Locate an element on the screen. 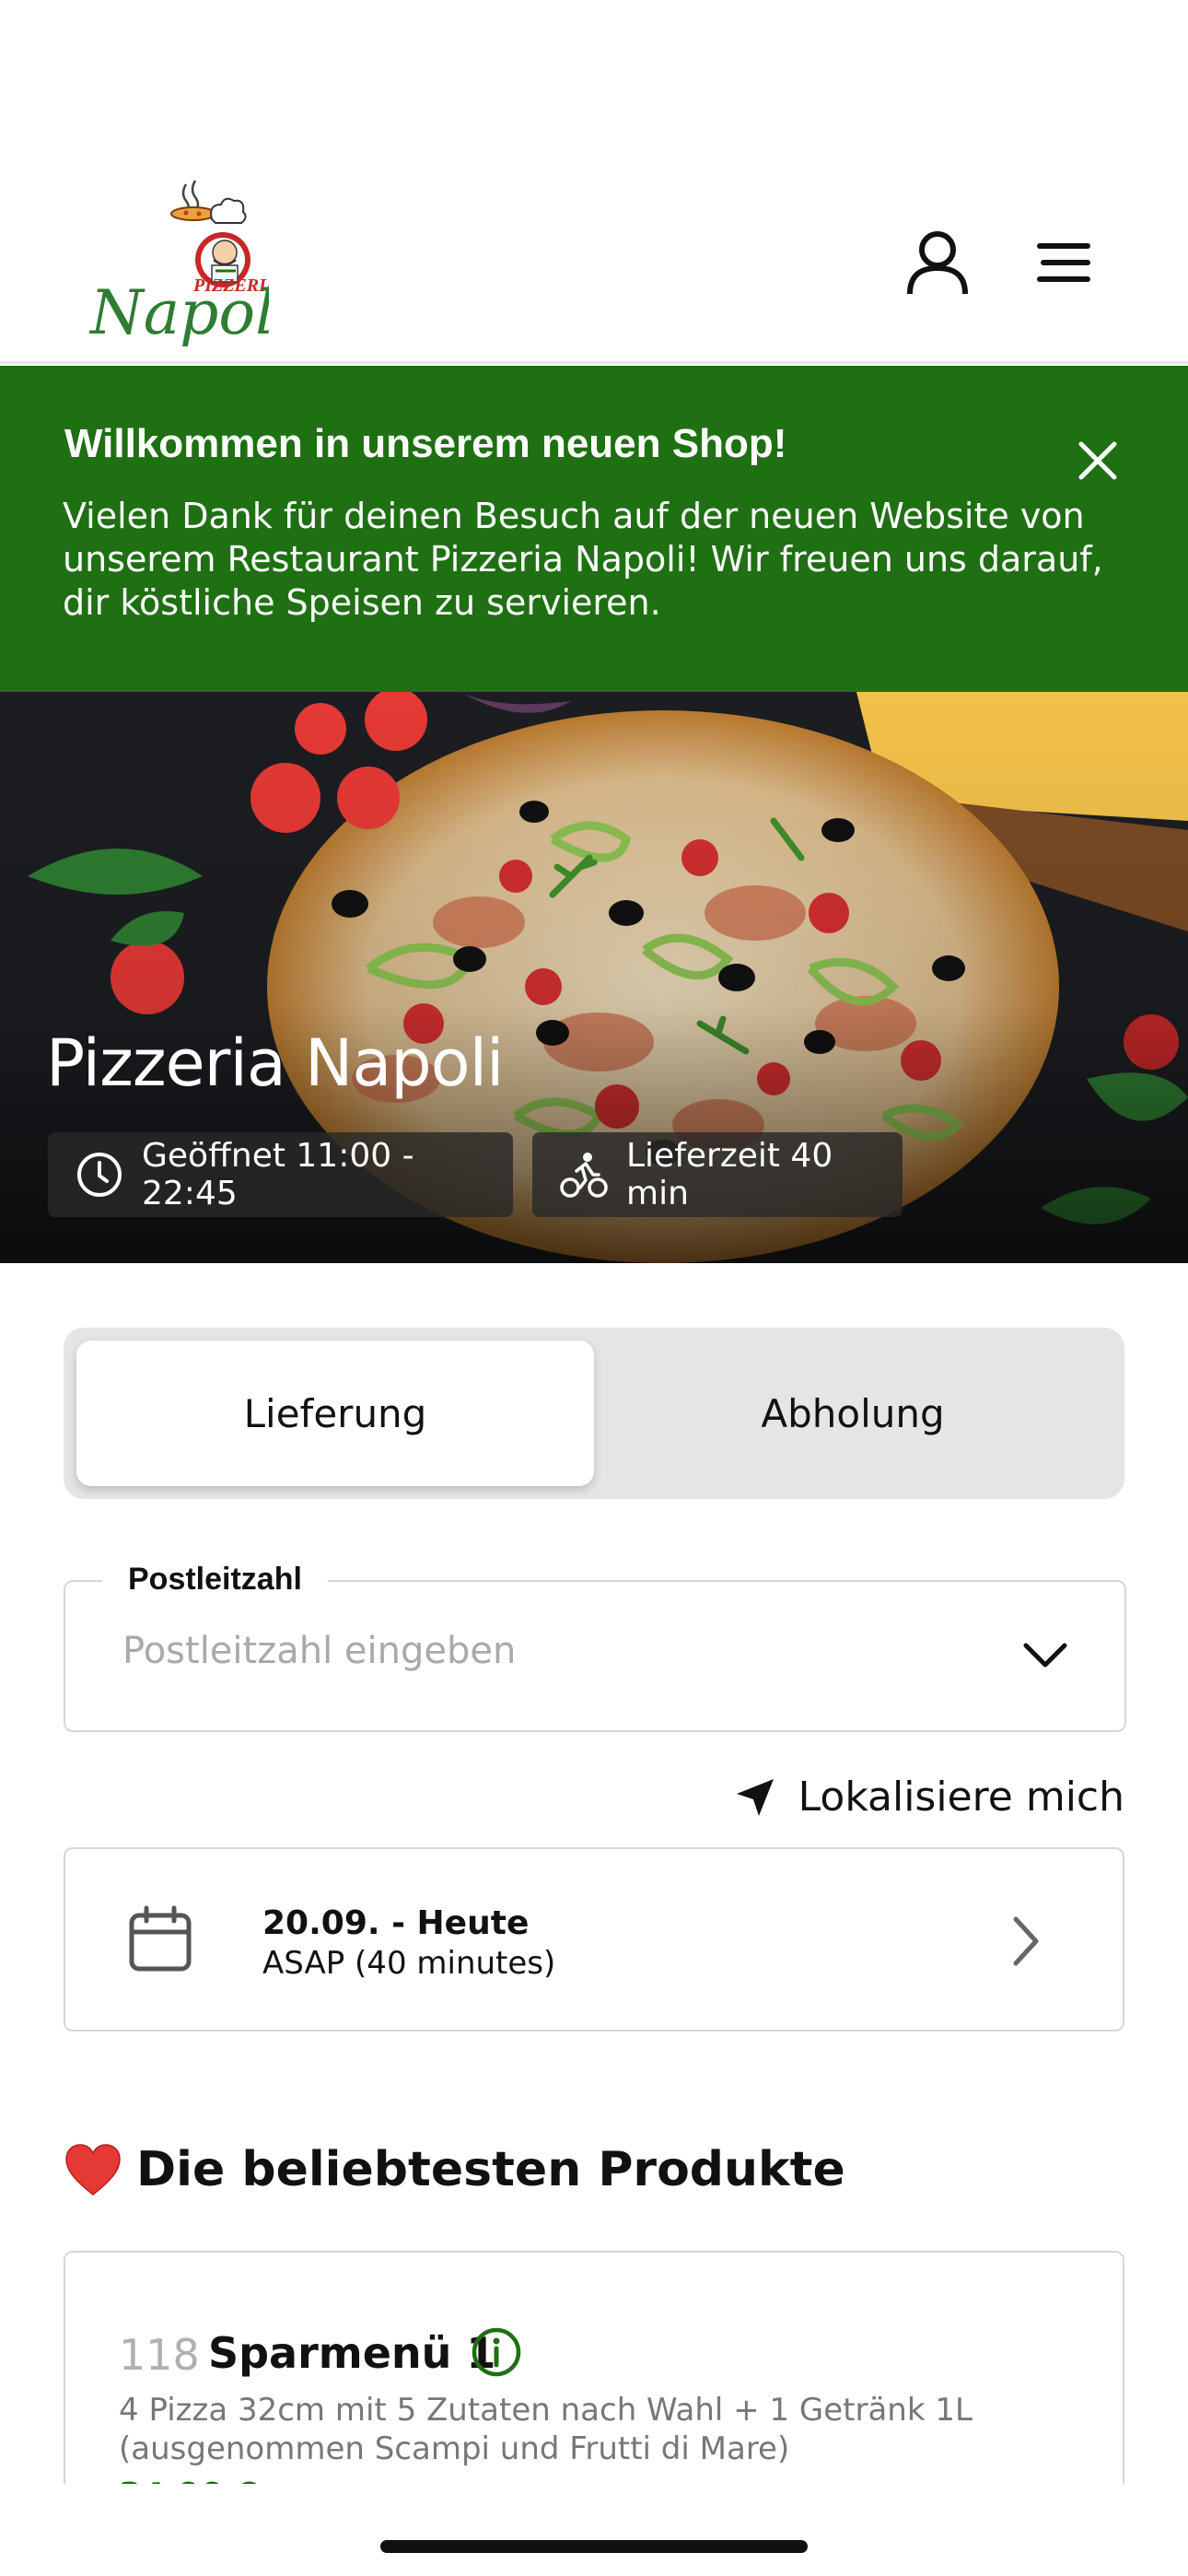 Image resolution: width=1188 pixels, height=2576 pixels. home-indicator is located at coordinates (594, 2546).